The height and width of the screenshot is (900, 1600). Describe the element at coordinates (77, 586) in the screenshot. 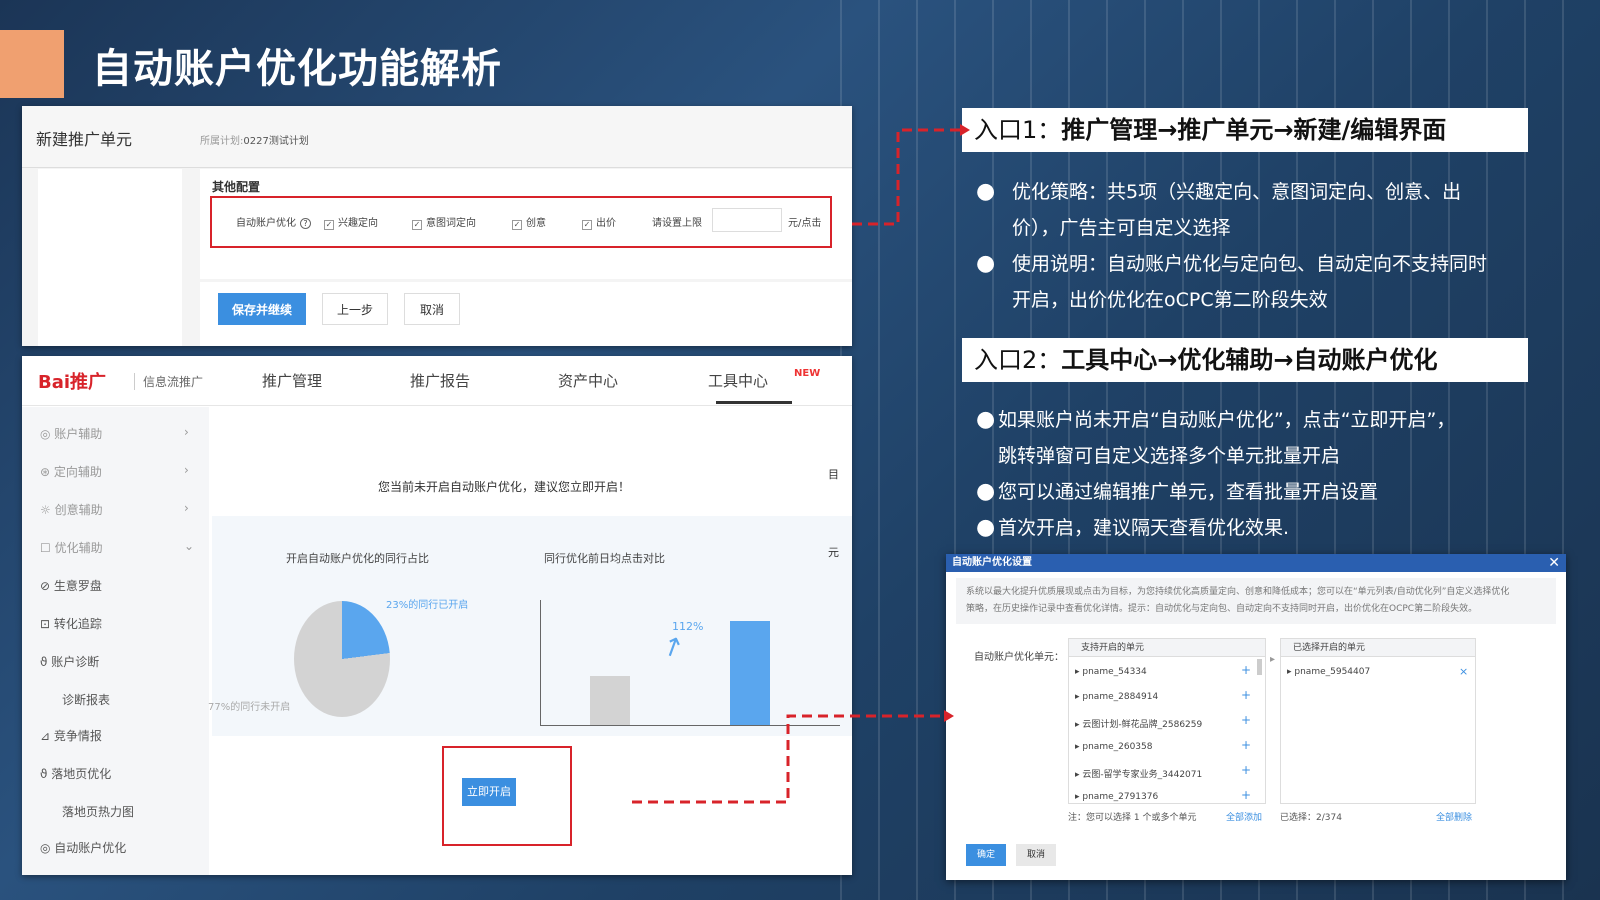

I see `sidebar-item-label: 生意罗盘` at that location.